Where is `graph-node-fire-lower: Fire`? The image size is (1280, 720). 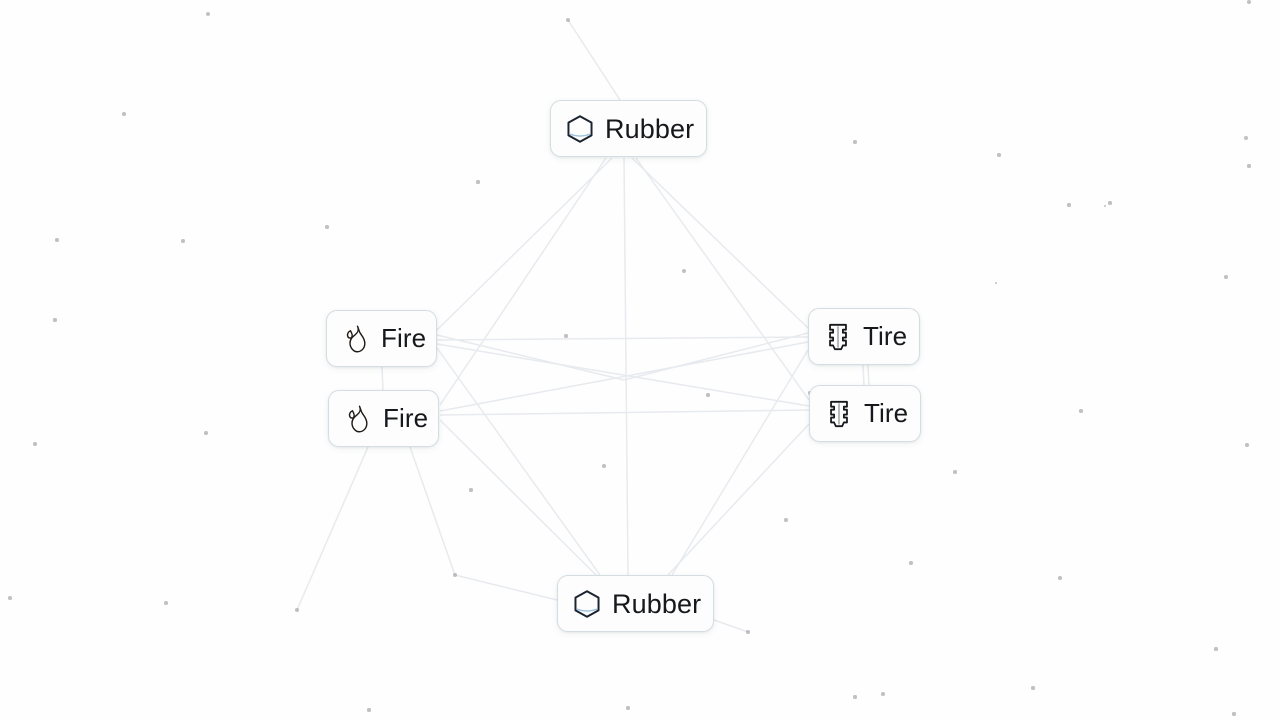
graph-node-fire-lower: Fire is located at coordinates (383, 418).